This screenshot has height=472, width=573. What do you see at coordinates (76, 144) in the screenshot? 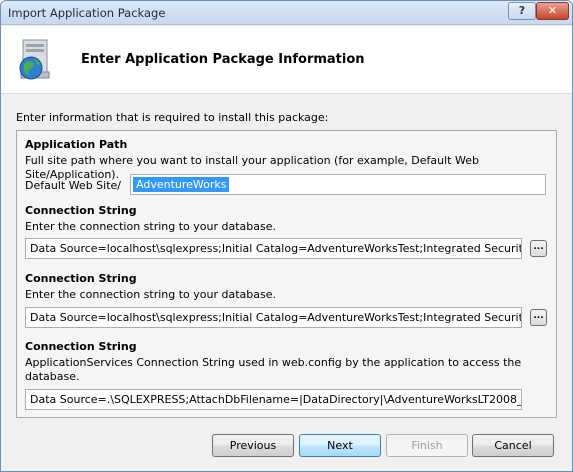
I see `app-path-title: Application Path` at bounding box center [76, 144].